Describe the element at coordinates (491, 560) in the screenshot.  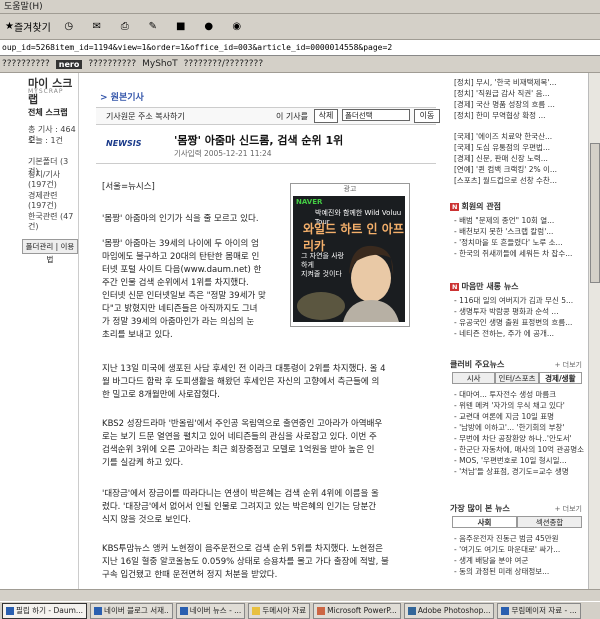
I see `news-link: - 생계 배당을 분야 여군` at that location.